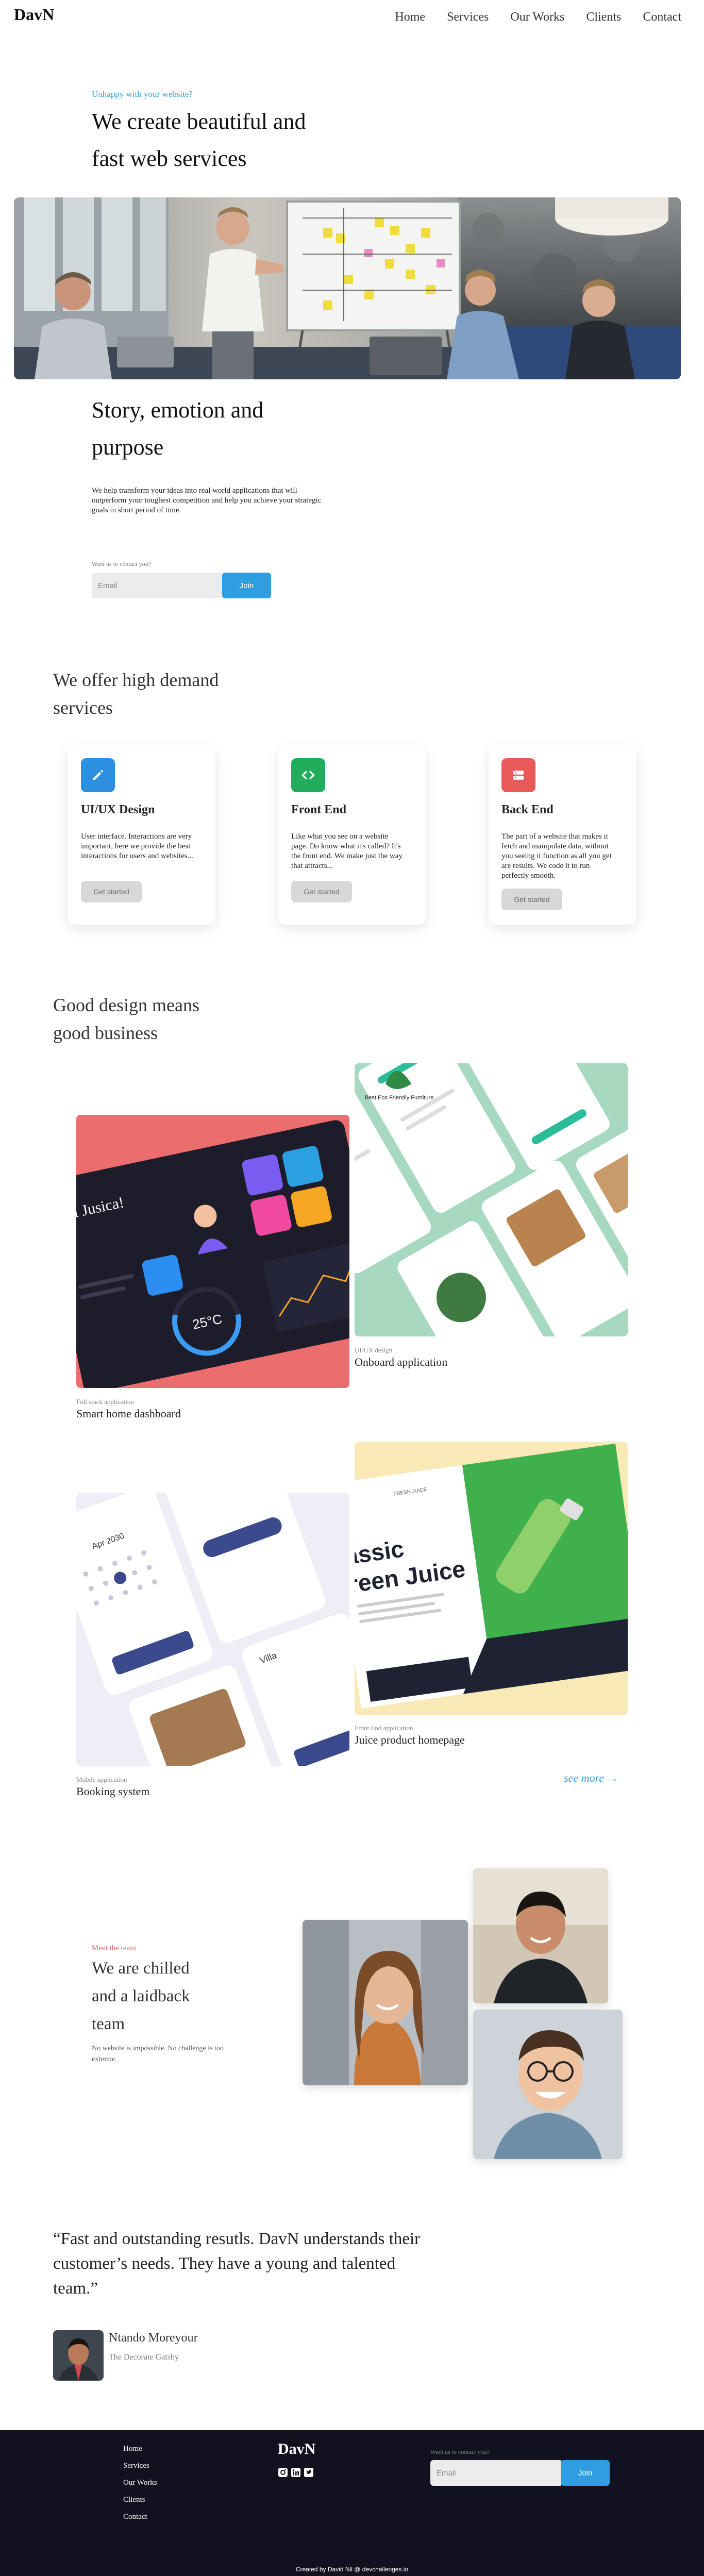  What do you see at coordinates (114, 1948) in the screenshot?
I see `team-eyebrow: Meet the team` at bounding box center [114, 1948].